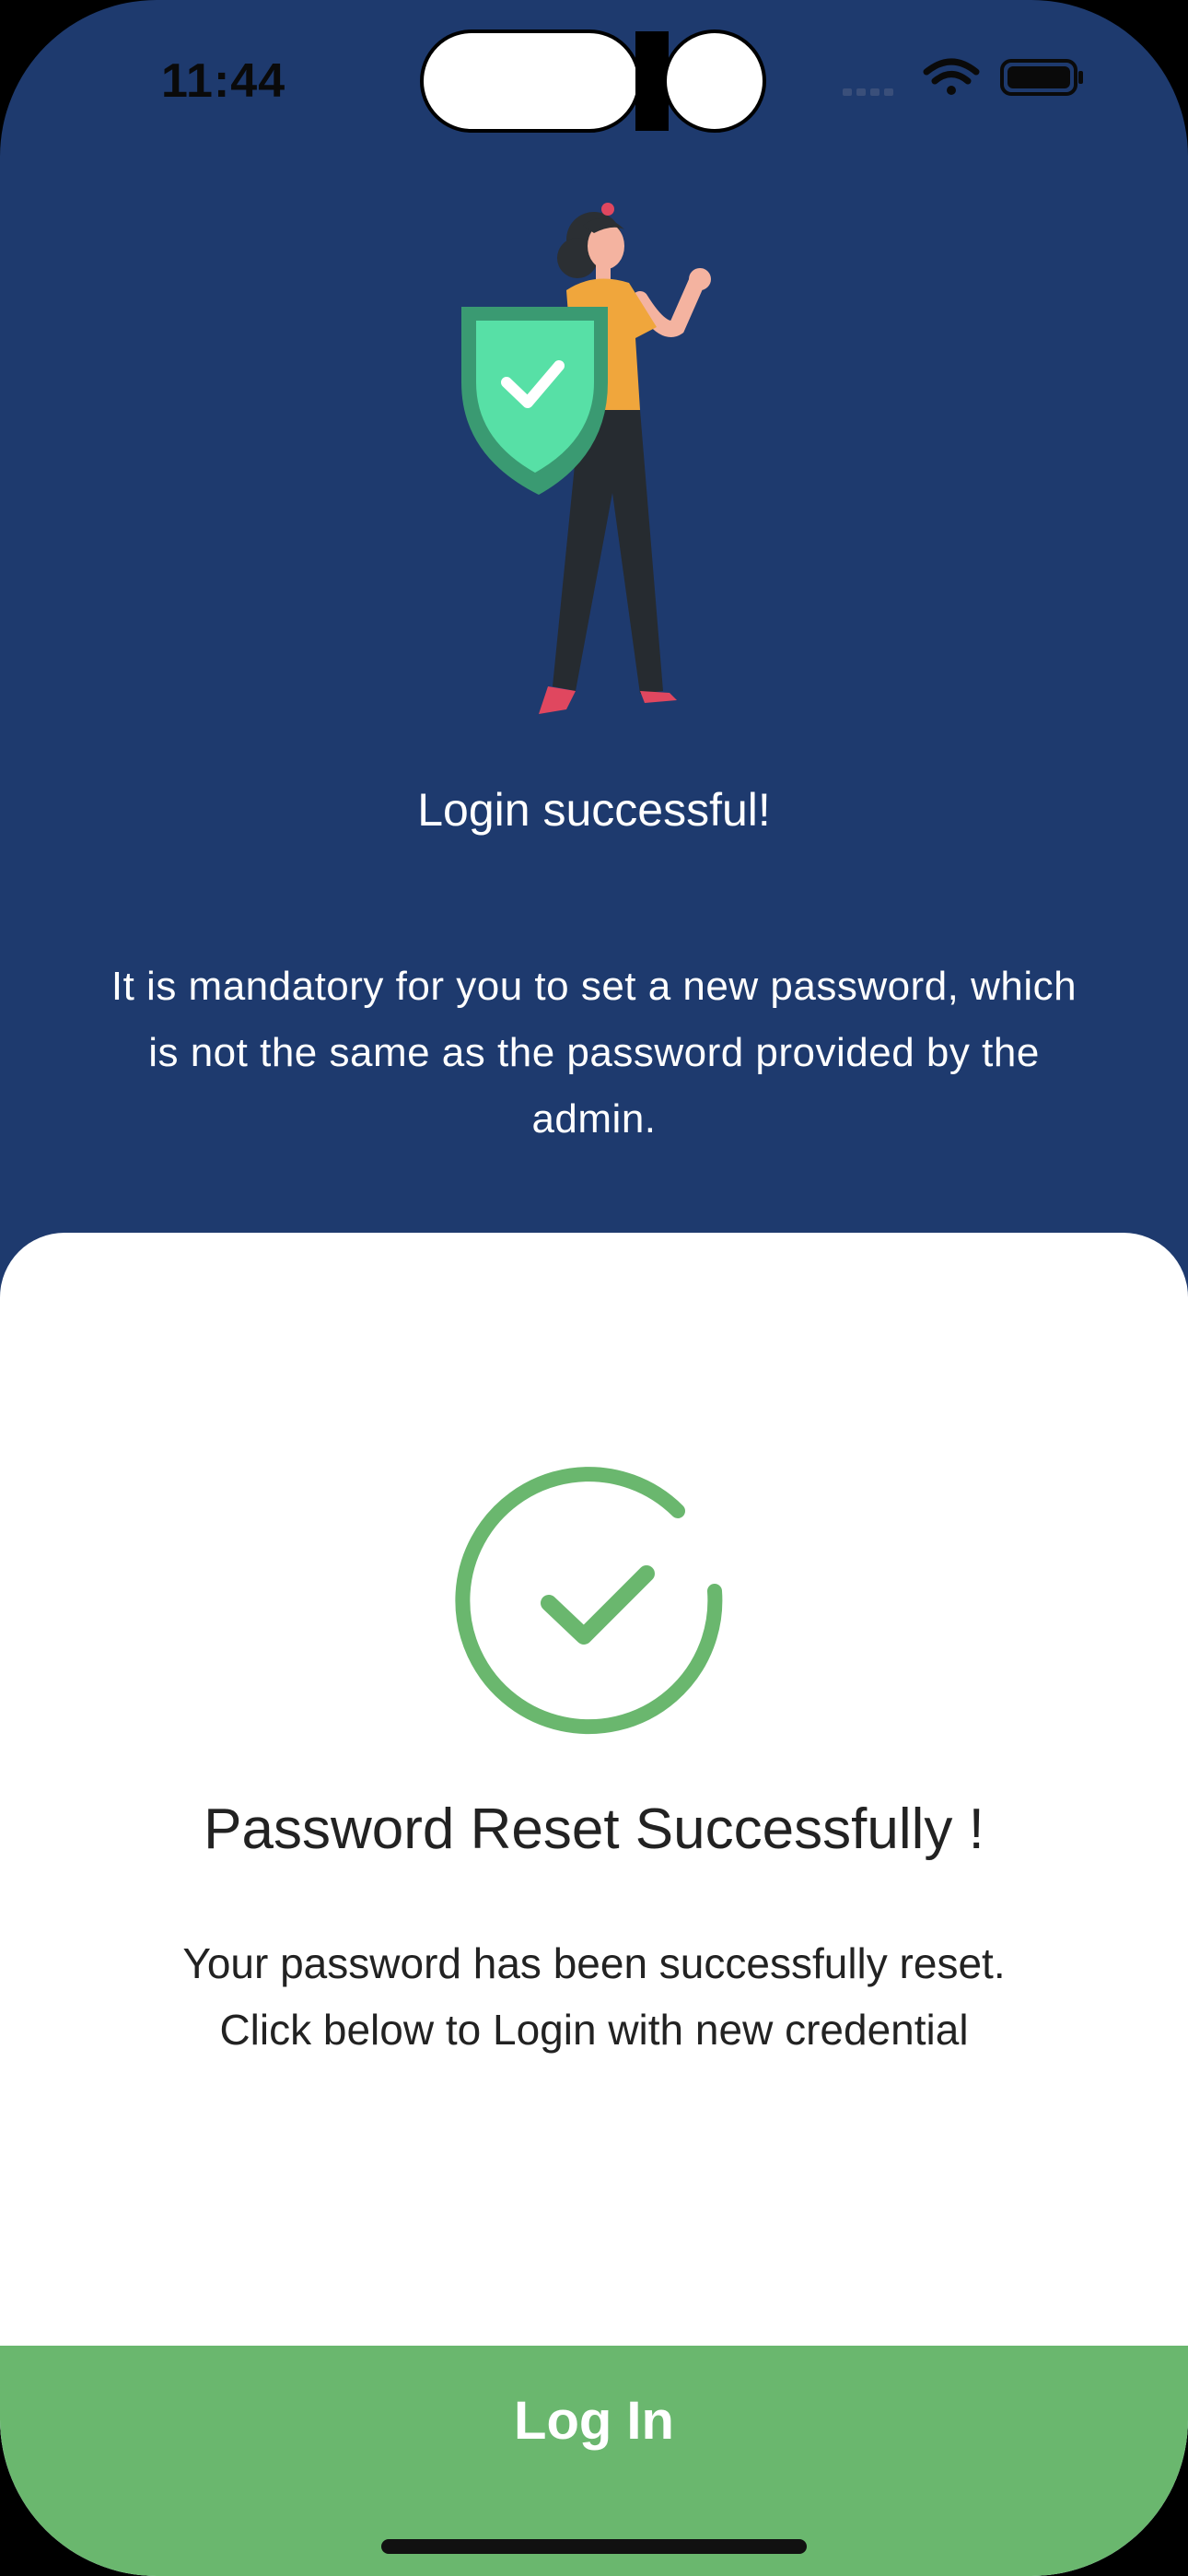  I want to click on wifi-icon, so click(951, 76).